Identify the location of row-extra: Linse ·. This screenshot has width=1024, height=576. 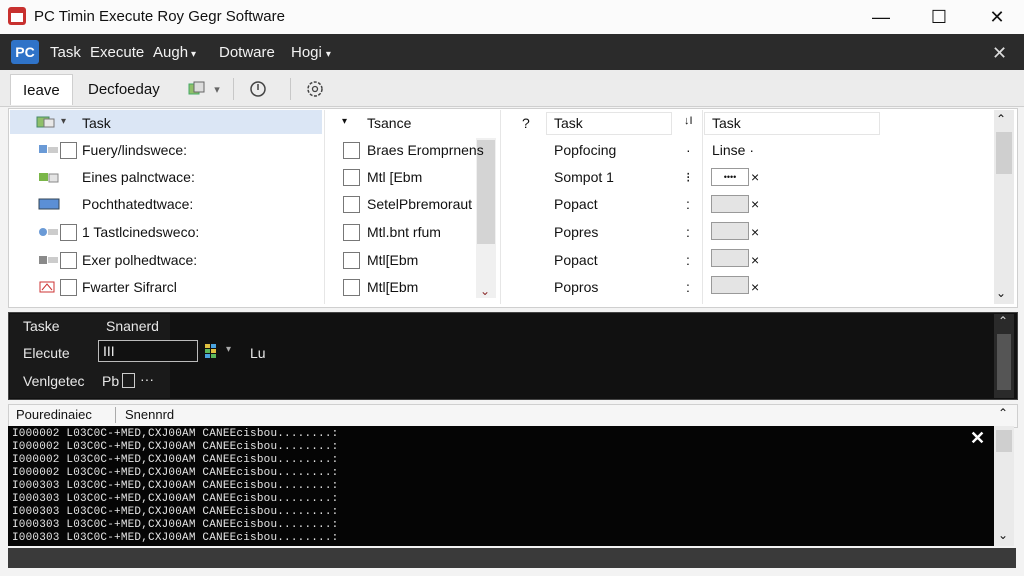
(733, 150).